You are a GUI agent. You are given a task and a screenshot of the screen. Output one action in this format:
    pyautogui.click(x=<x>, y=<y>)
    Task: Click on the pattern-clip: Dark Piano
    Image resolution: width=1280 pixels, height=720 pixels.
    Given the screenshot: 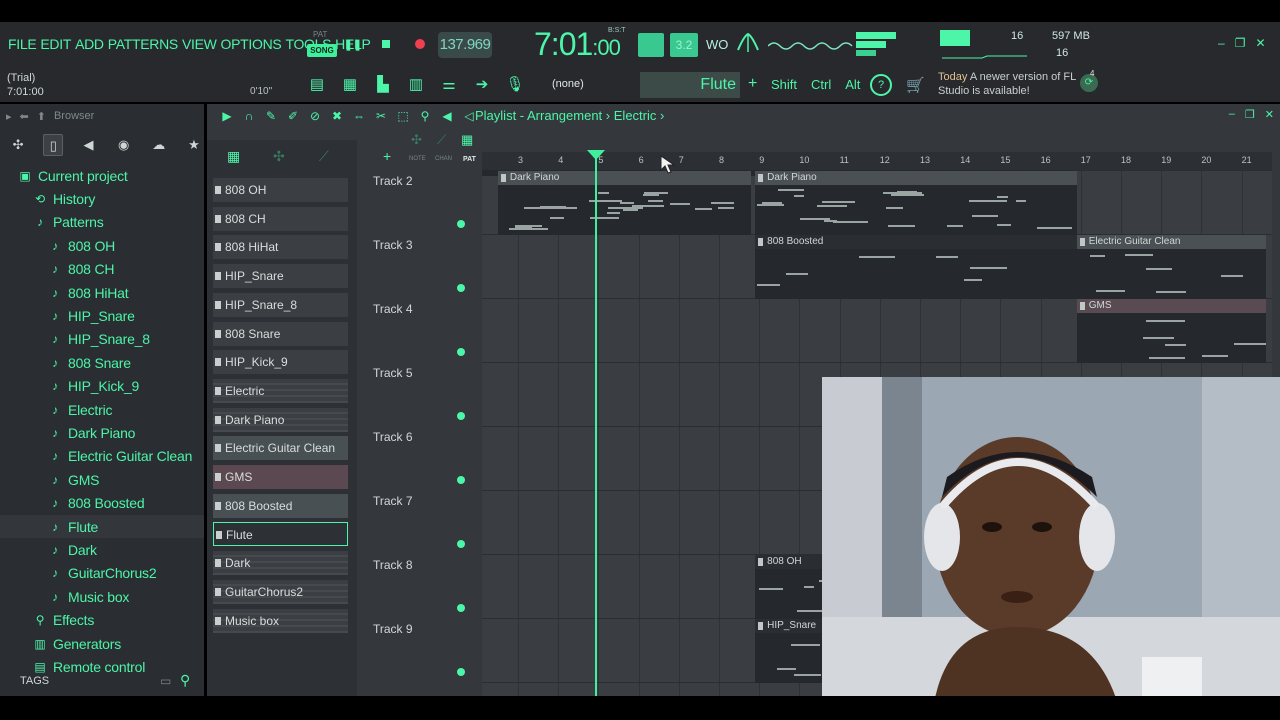 What is the action you would take?
    pyautogui.click(x=624, y=203)
    